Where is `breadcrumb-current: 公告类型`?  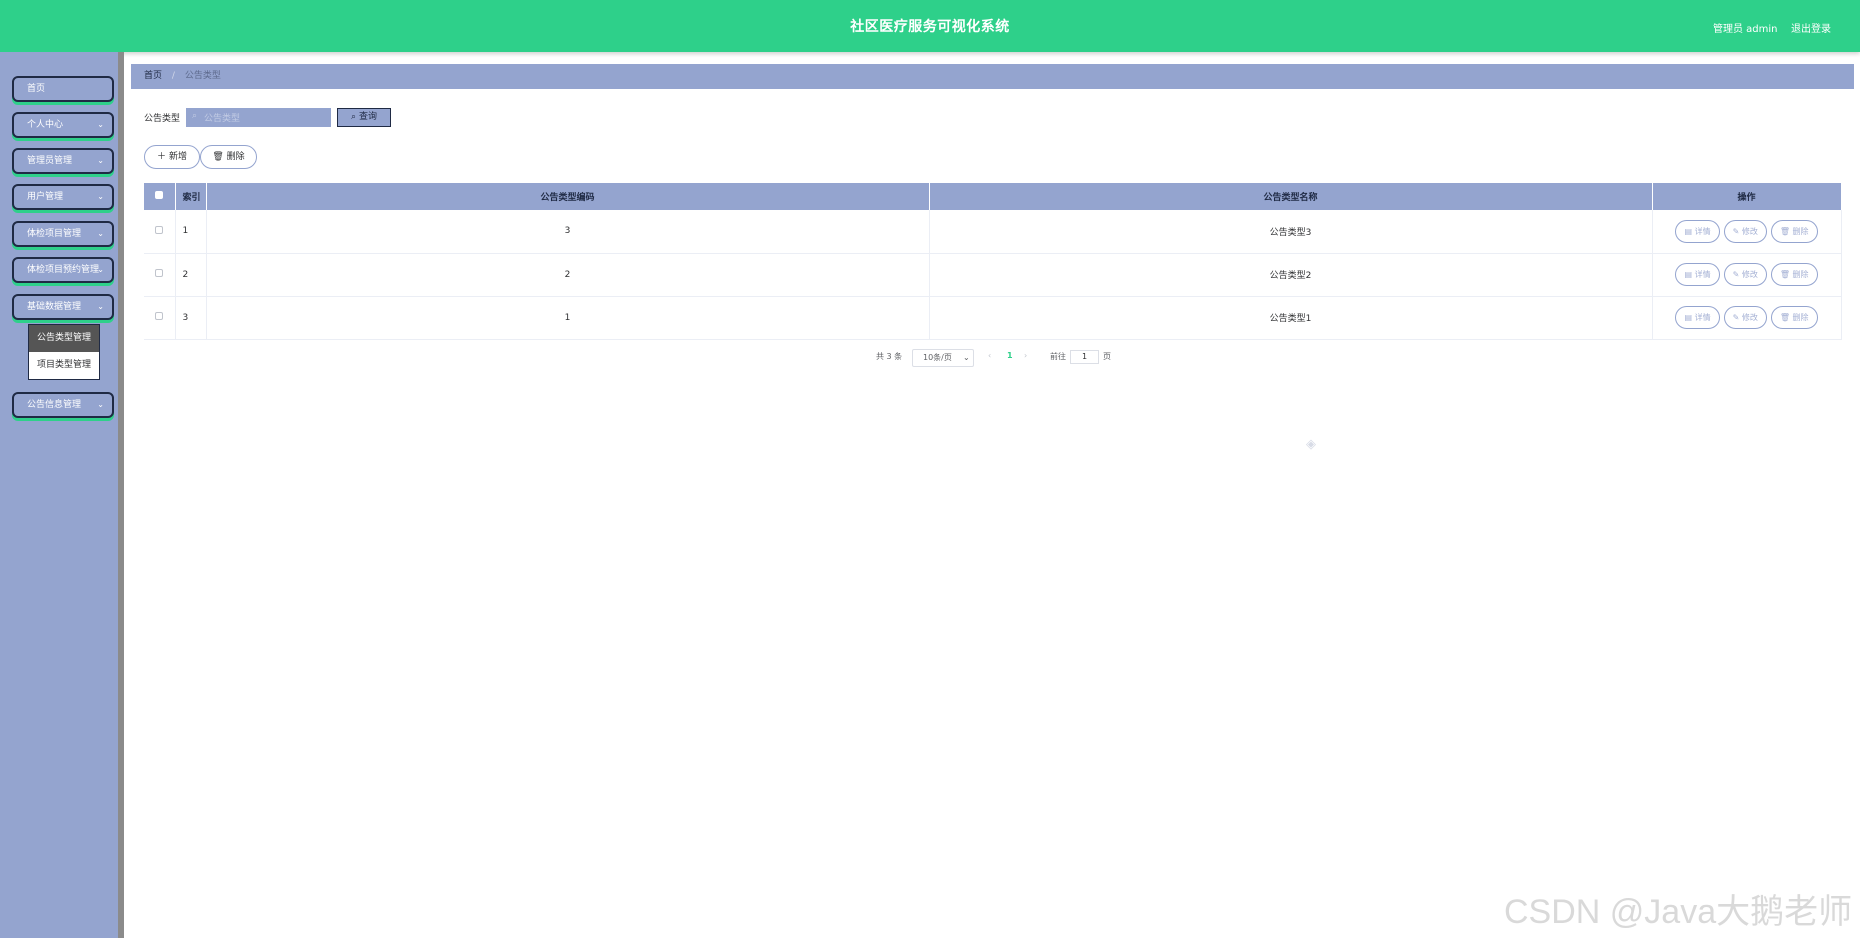
breadcrumb-current: 公告类型 is located at coordinates (202, 76).